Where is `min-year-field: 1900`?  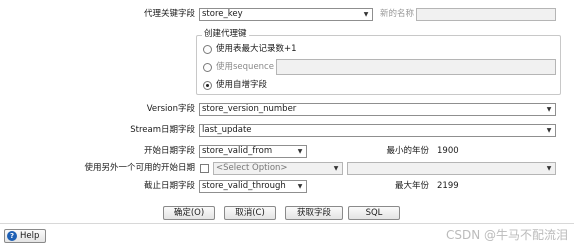
min-year-field: 1900 is located at coordinates (495, 151).